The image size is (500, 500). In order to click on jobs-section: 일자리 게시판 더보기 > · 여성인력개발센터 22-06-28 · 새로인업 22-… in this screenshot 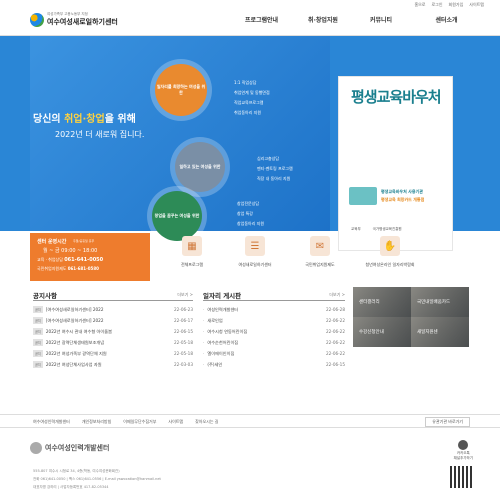, I will do `click(274, 330)`.